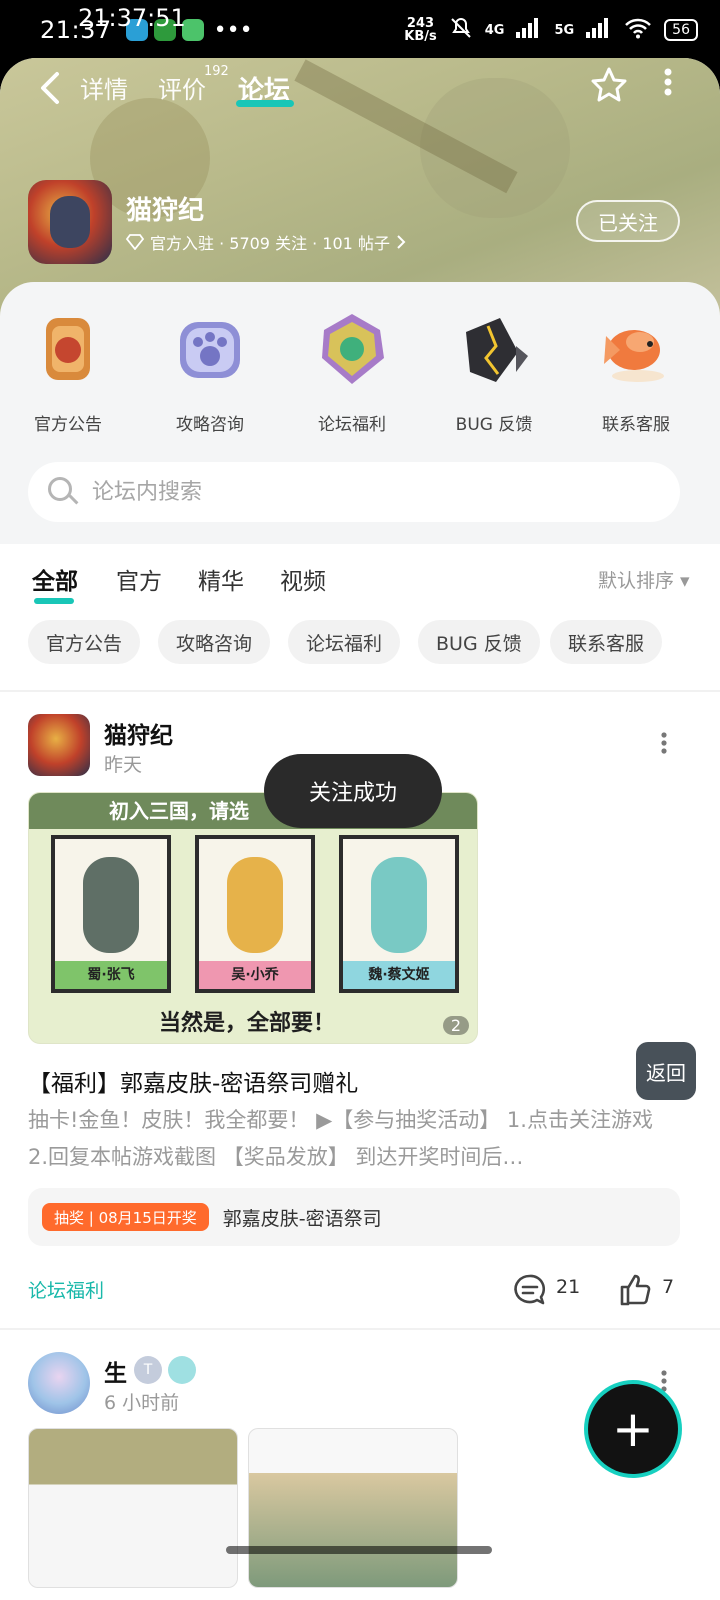 The height and width of the screenshot is (1600, 720). What do you see at coordinates (564, 30) in the screenshot?
I see `signal-5g: 5G` at bounding box center [564, 30].